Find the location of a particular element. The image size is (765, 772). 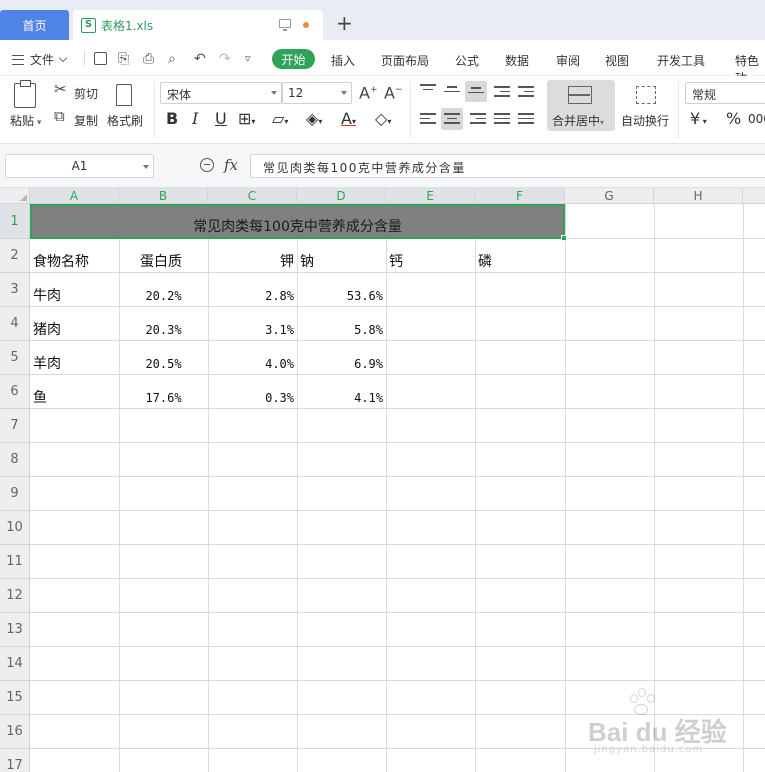

copy-button: 复制 is located at coordinates (86, 120).